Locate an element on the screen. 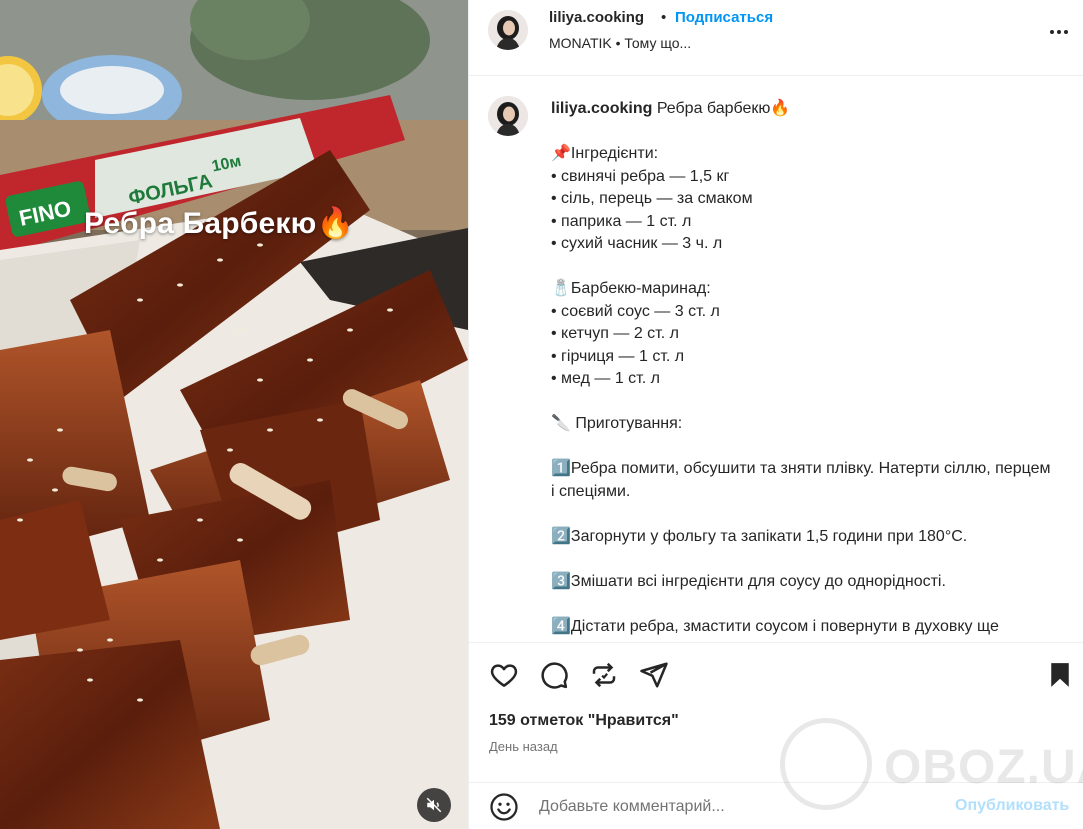 The width and height of the screenshot is (1083, 829). caption-title: Ребра барбекю🔥 is located at coordinates (723, 108).